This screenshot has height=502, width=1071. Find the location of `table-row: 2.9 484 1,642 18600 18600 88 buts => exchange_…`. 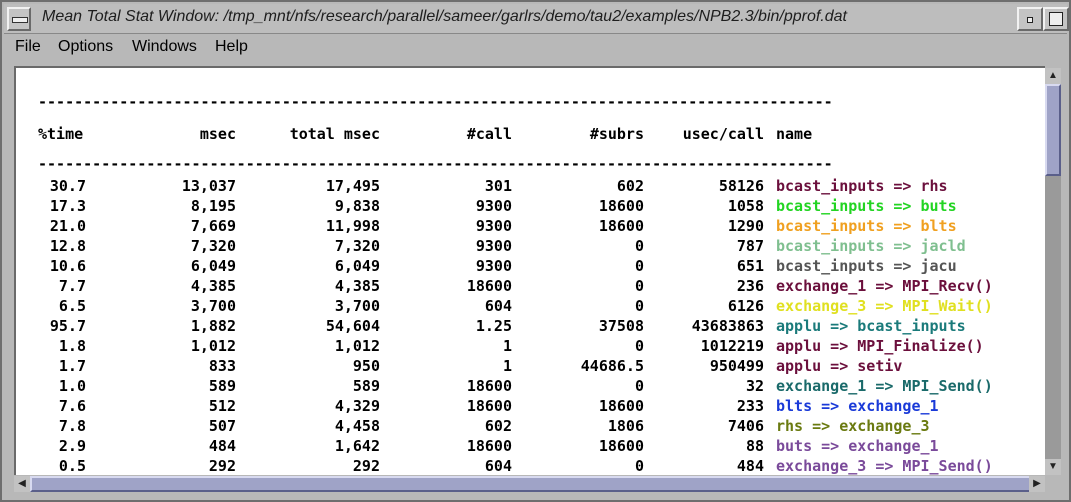

table-row: 2.9 484 1,642 18600 18600 88 buts => exchange_… is located at coordinates (541, 446).